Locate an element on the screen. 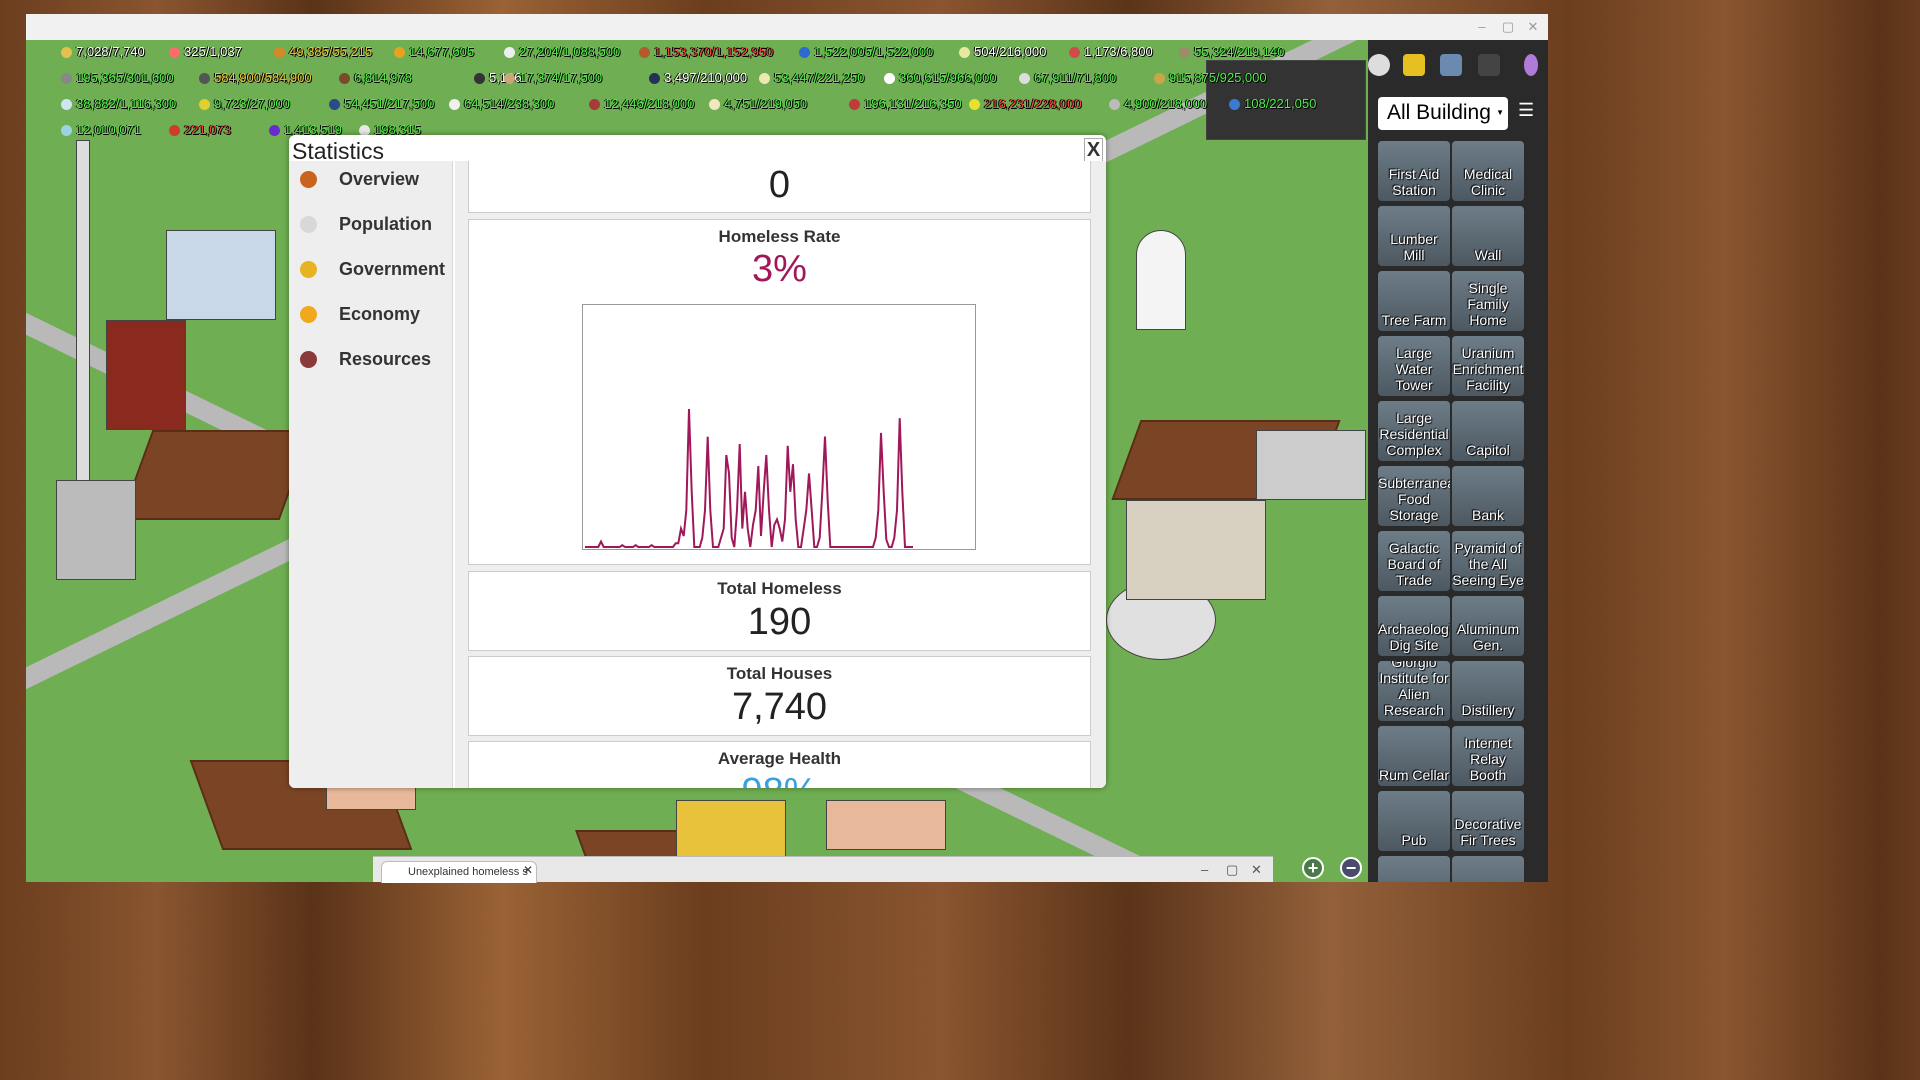  building-tile: Archaeologic Dig Site is located at coordinates (1414, 626).